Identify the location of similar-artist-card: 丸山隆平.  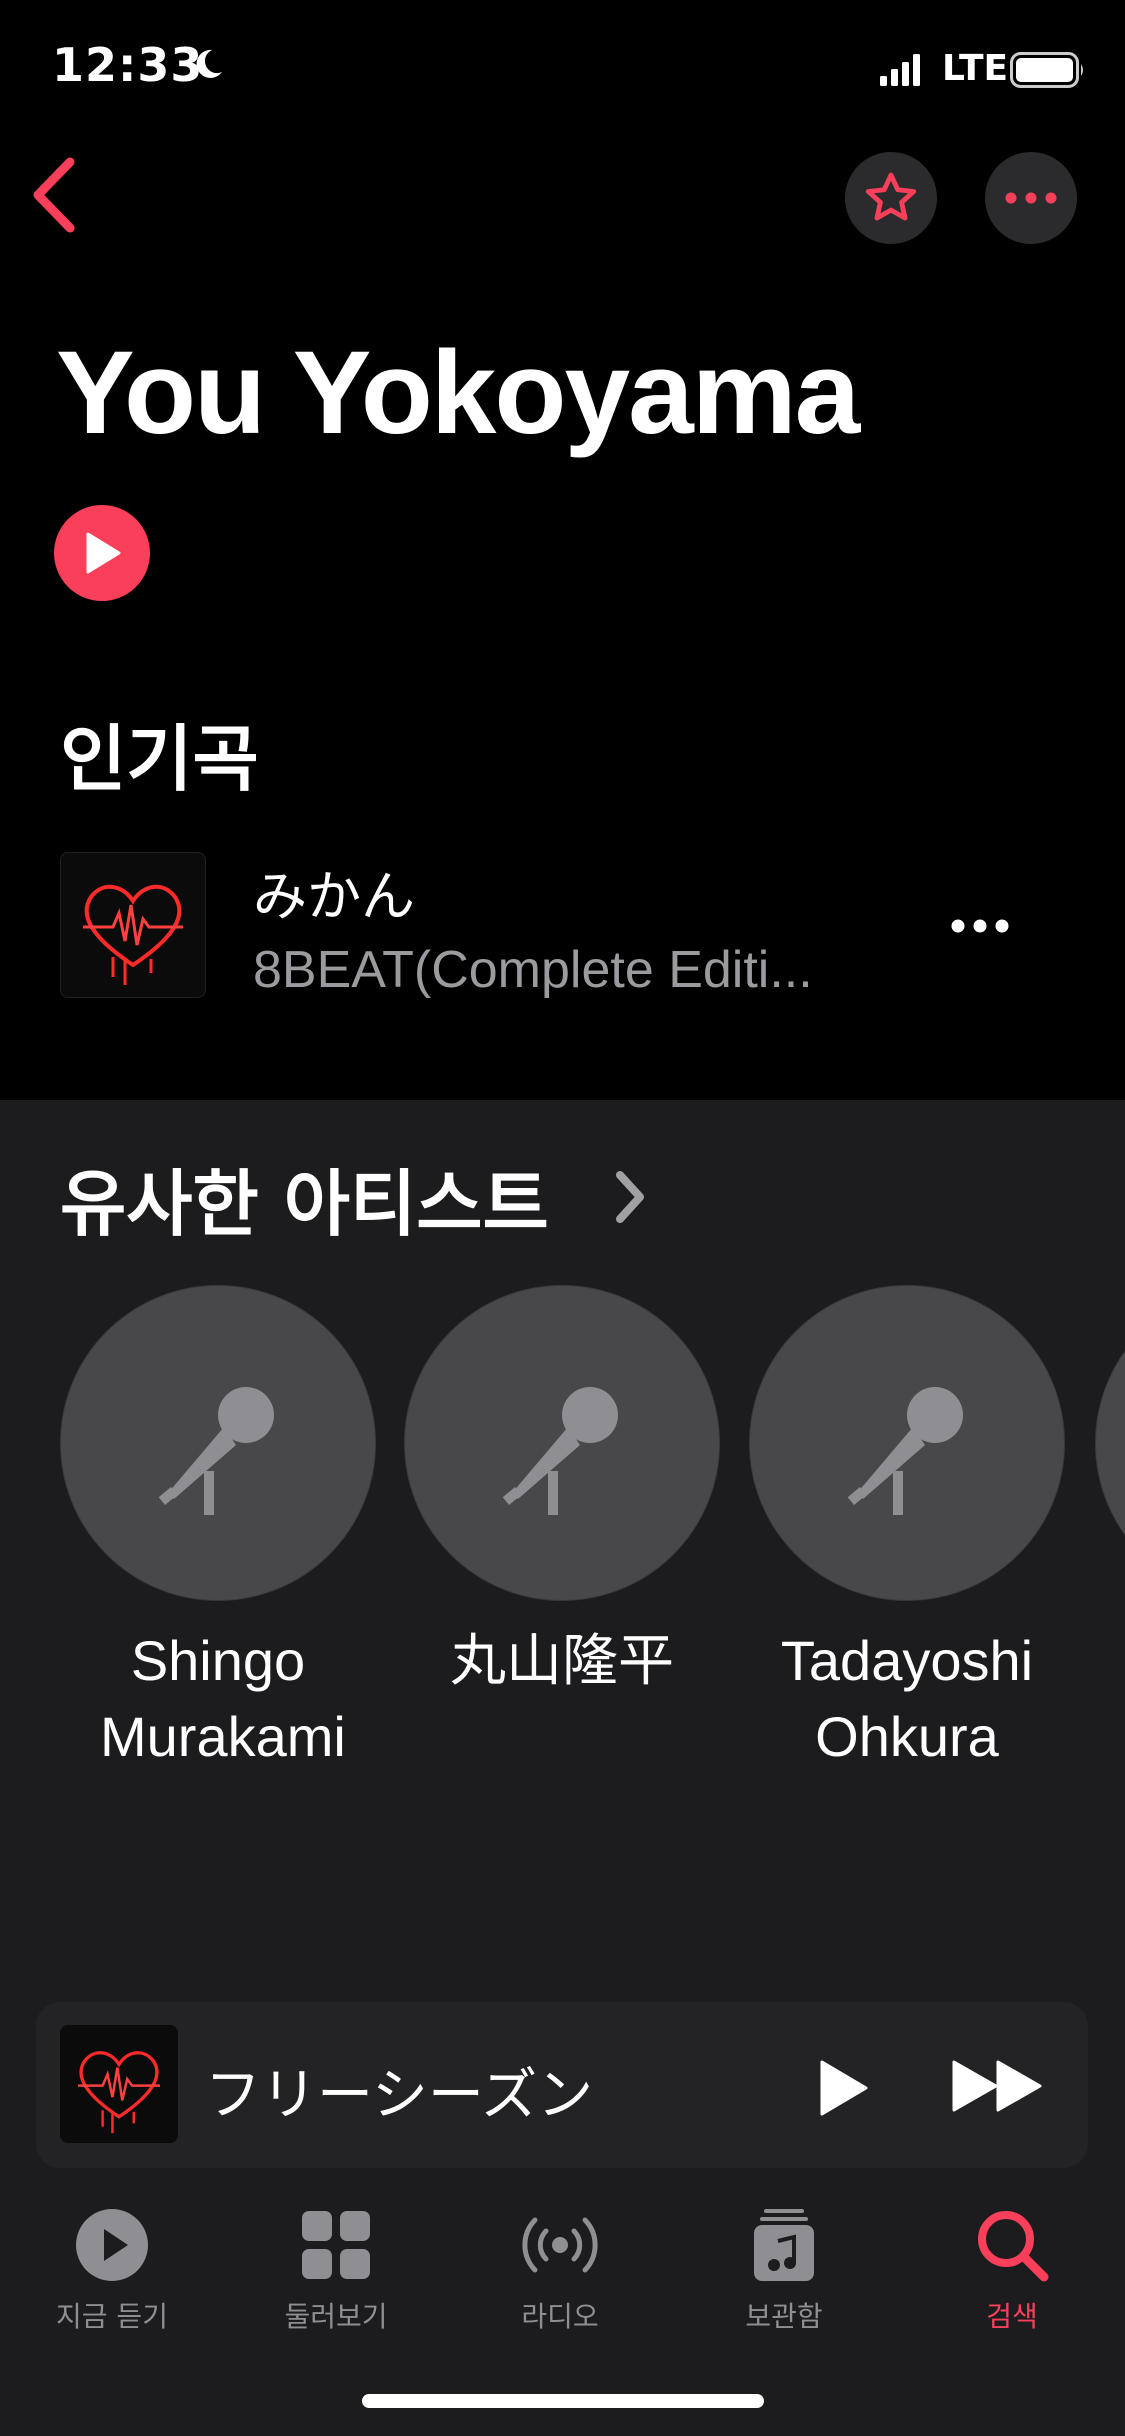
(562, 1492).